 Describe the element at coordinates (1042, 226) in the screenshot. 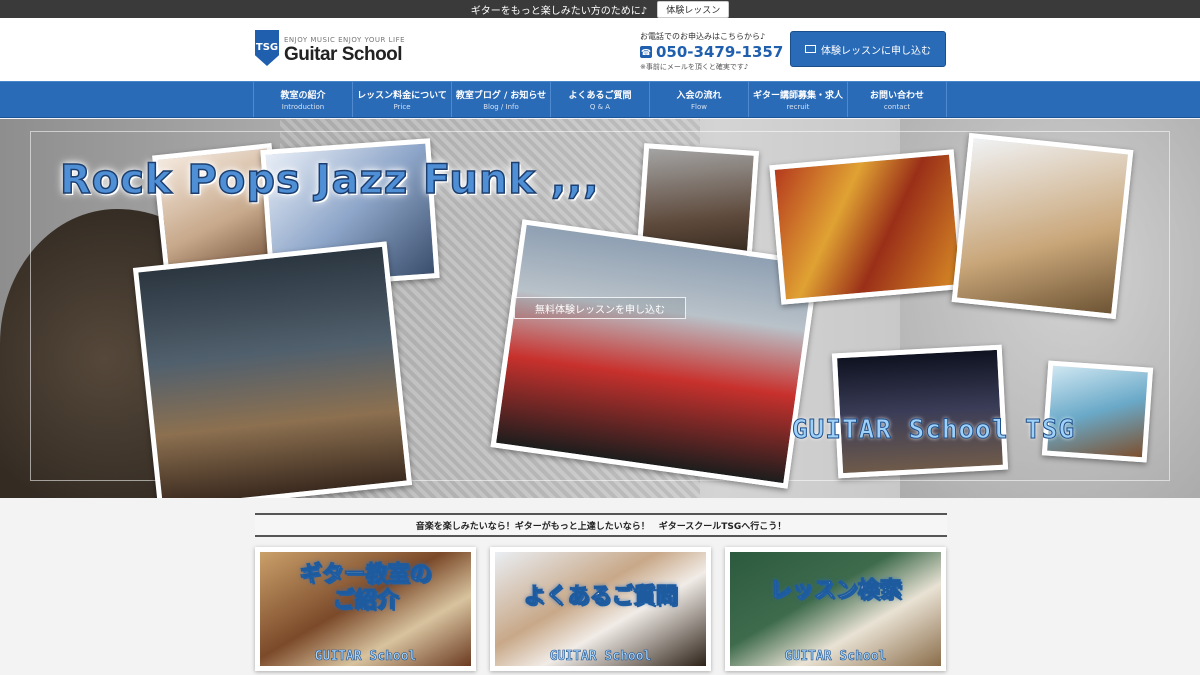

I see `hero-photo-acoustic-teacher` at that location.